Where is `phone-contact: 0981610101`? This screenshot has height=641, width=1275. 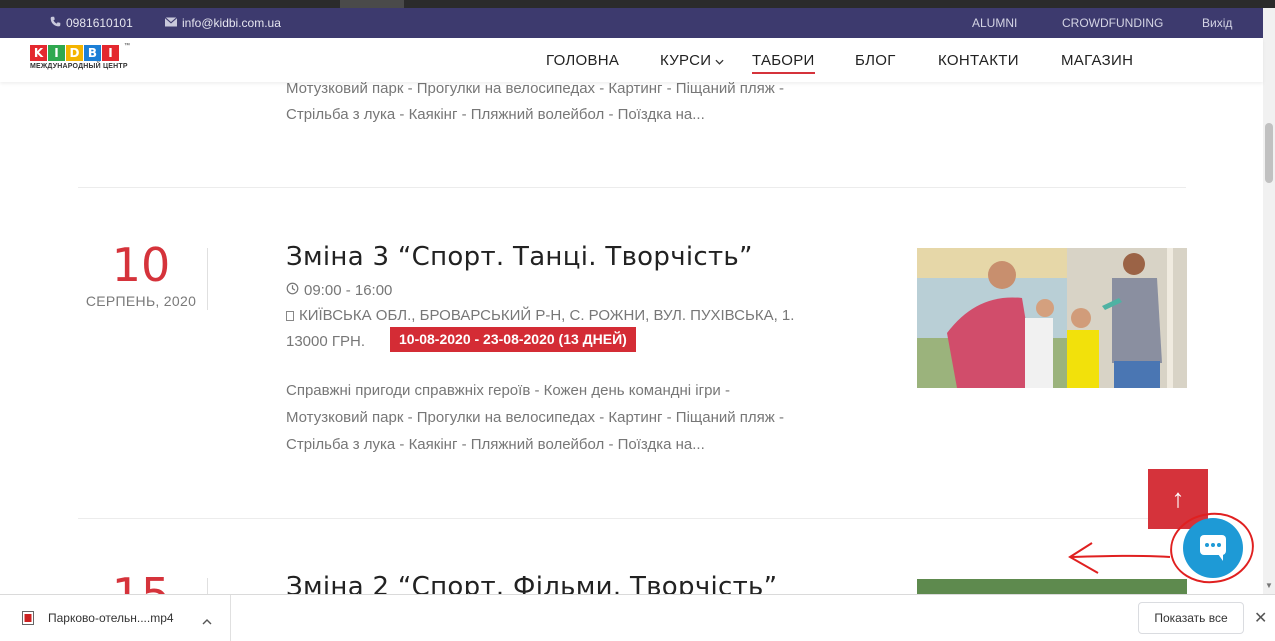
phone-contact: 0981610101 is located at coordinates (91, 23).